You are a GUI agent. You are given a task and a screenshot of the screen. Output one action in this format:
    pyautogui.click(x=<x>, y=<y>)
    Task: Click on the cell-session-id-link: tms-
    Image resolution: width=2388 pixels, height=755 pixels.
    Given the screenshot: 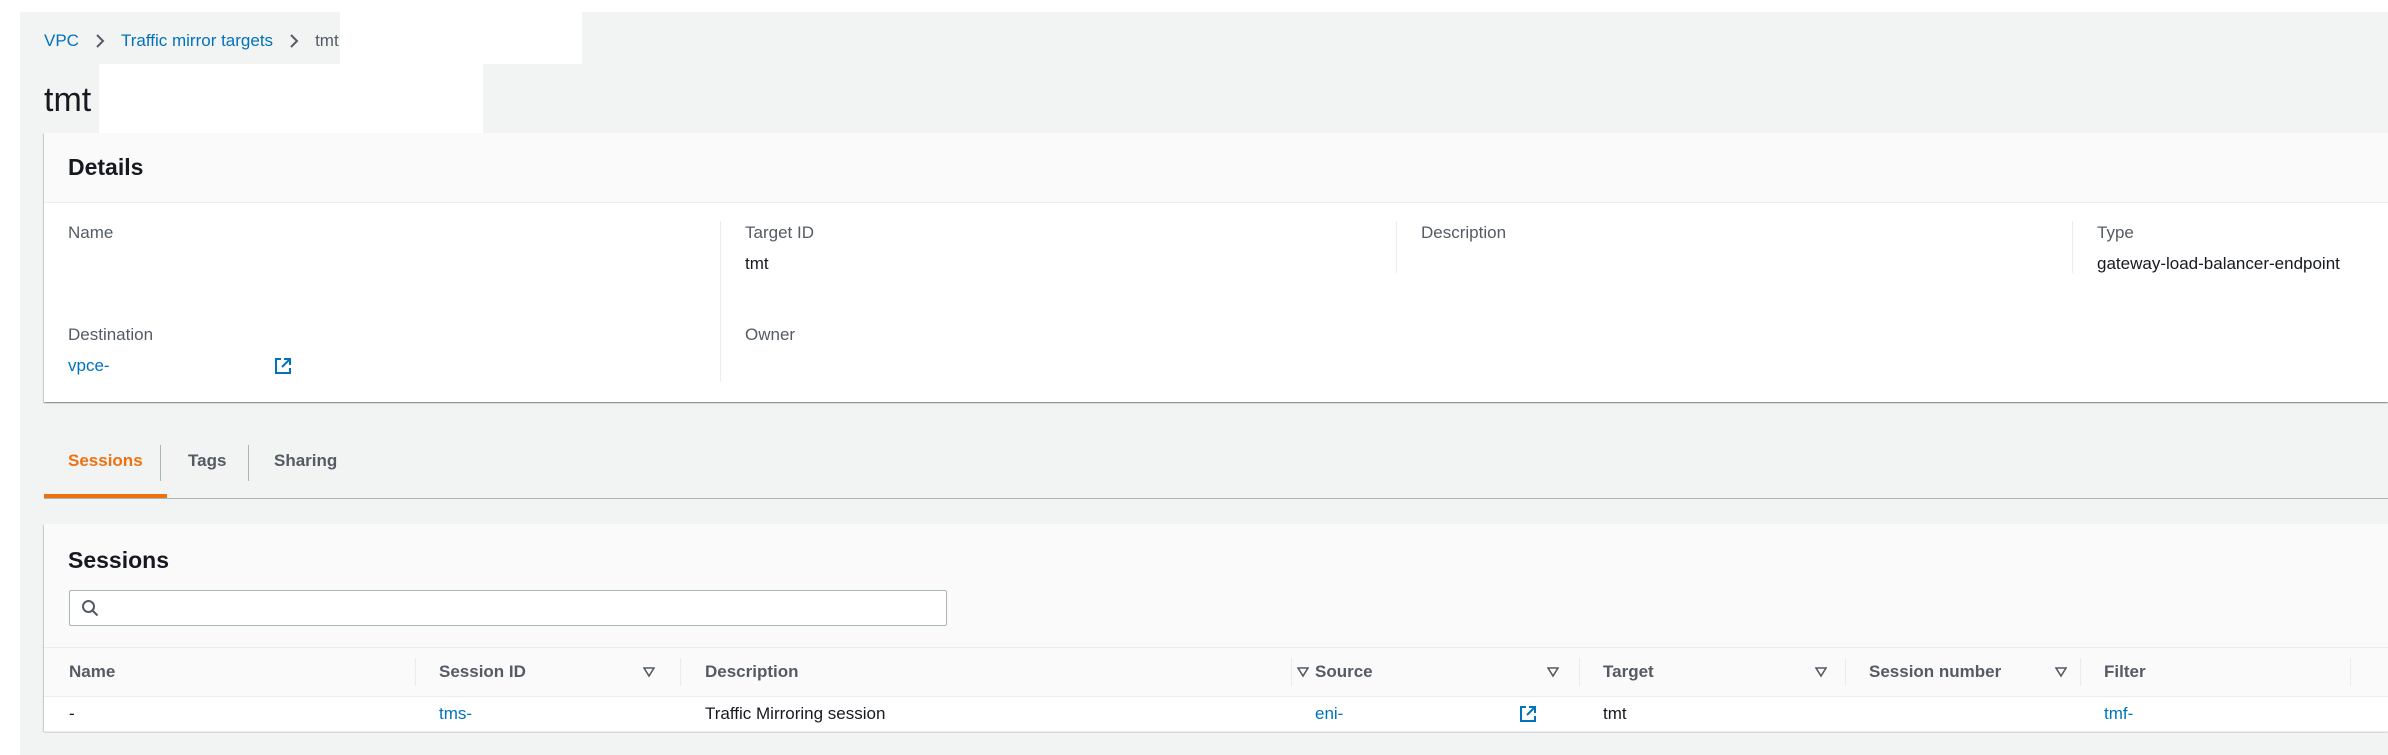 What is the action you would take?
    pyautogui.click(x=455, y=714)
    